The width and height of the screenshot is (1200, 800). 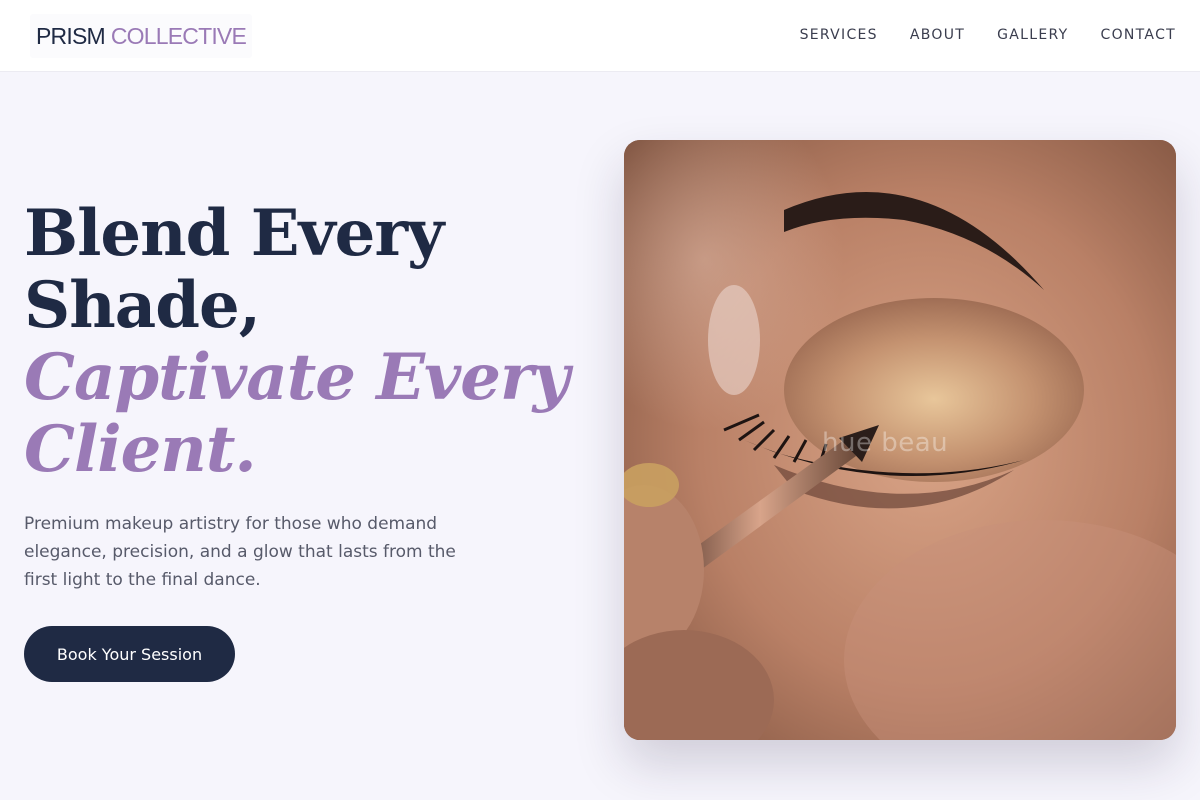 I want to click on hero-title-line-1: Blend Every, so click(x=234, y=233).